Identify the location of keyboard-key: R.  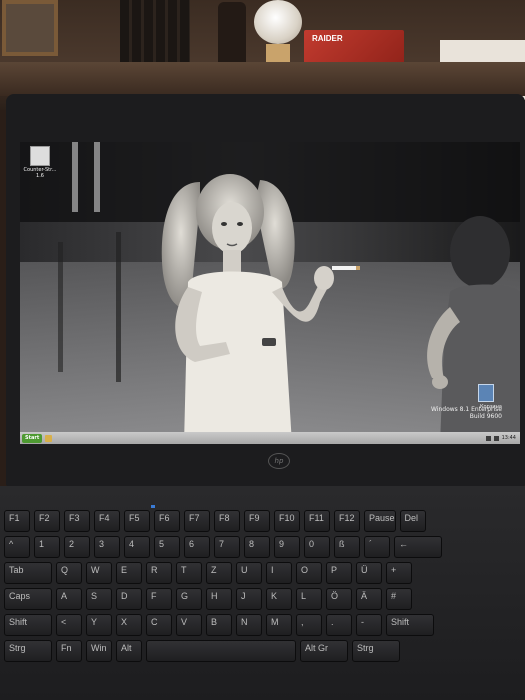
(159, 573).